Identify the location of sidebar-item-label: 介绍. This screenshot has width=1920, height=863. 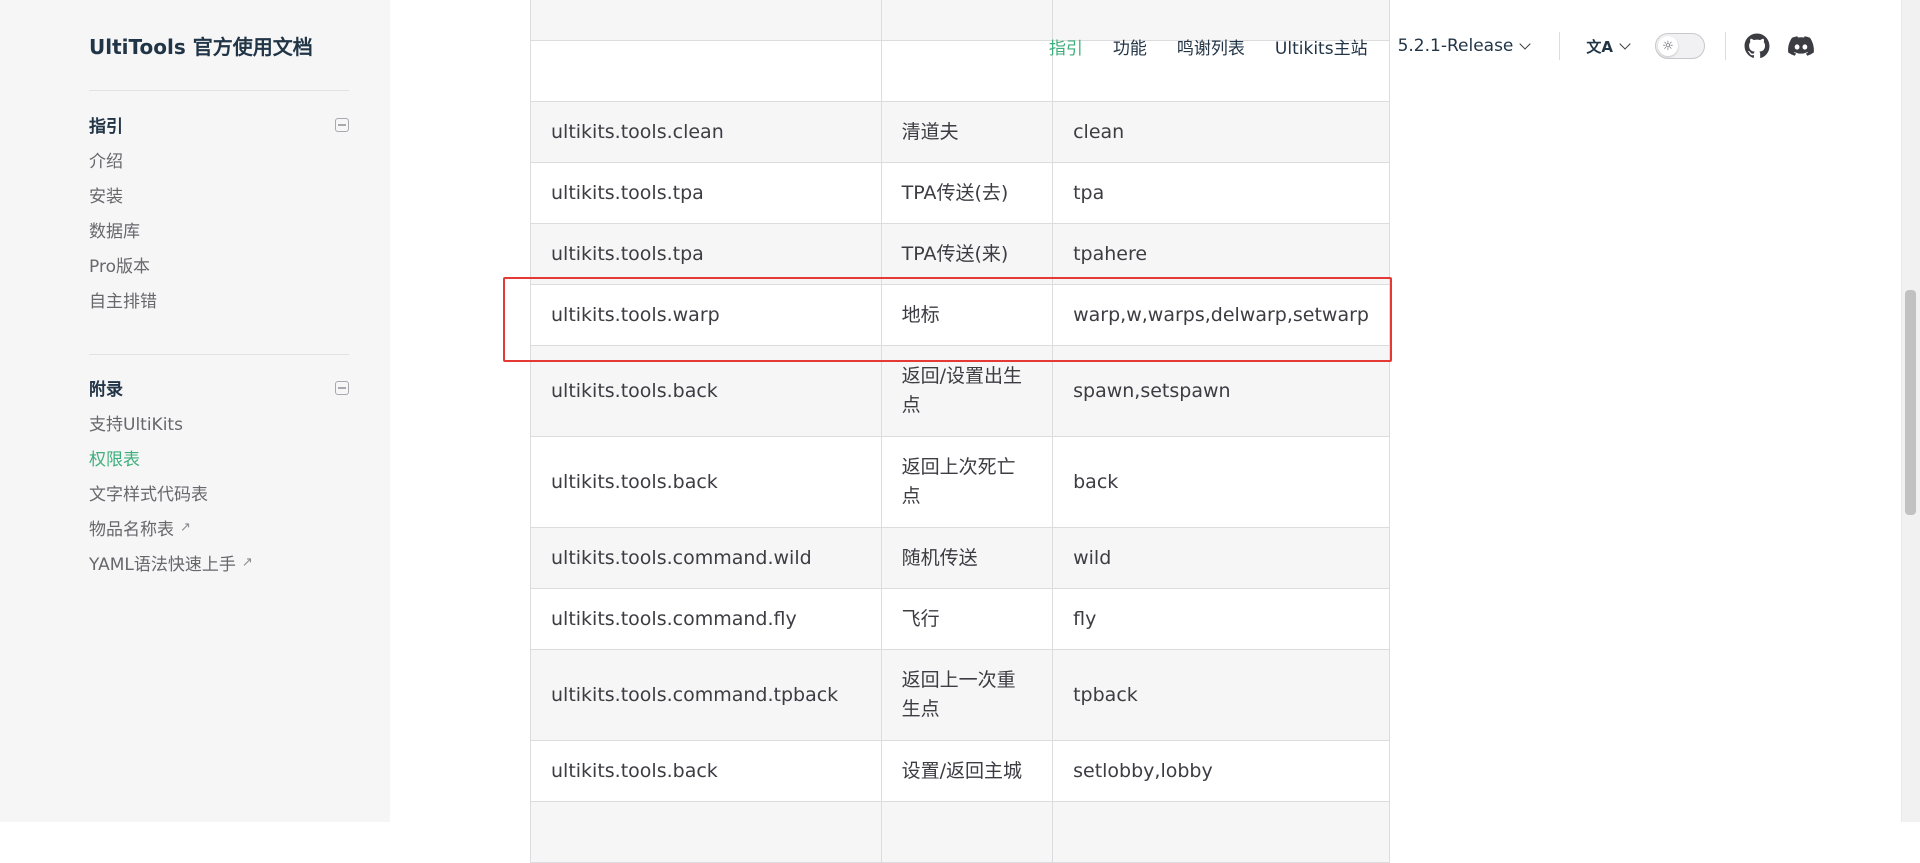
(106, 162).